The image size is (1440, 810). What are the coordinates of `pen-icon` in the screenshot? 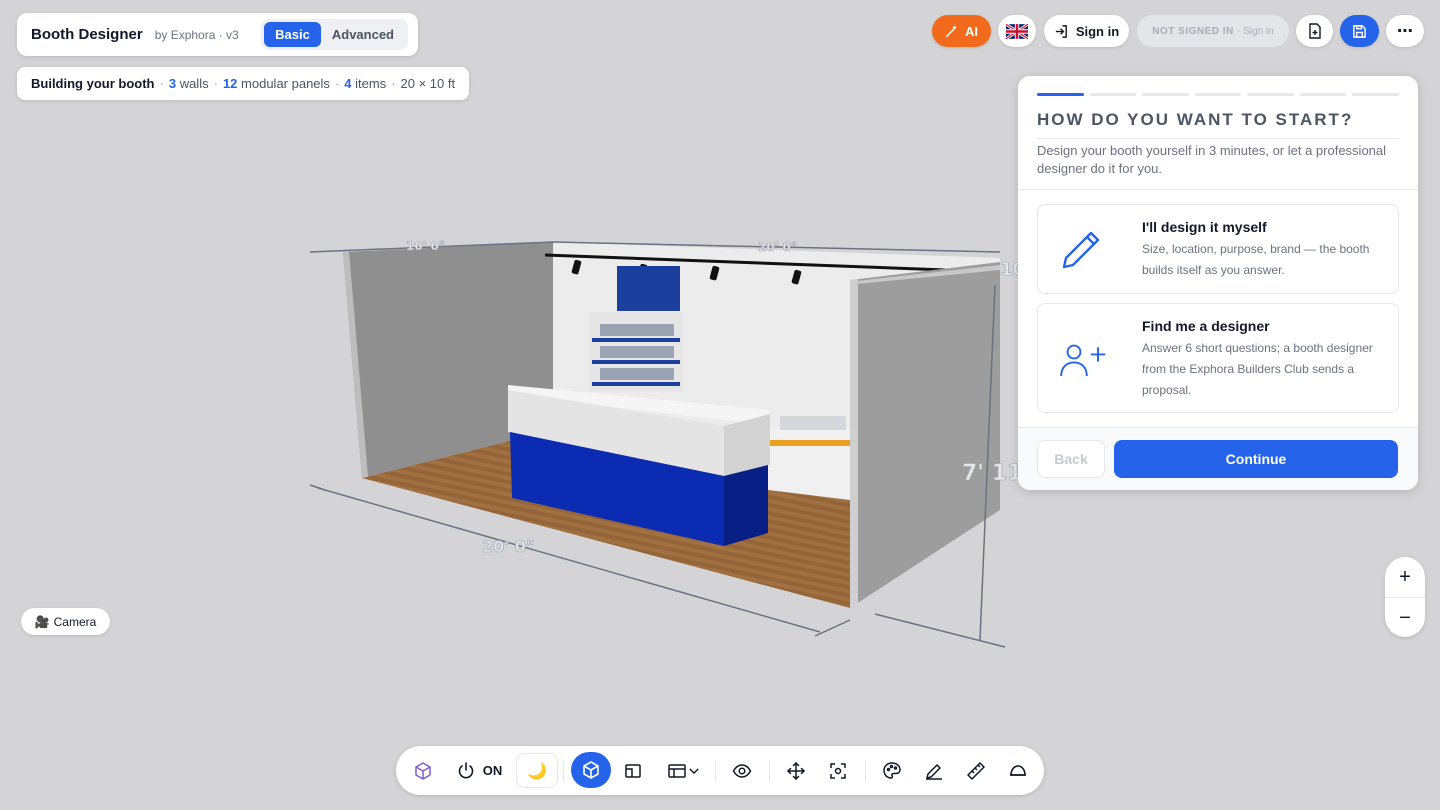 It's located at (934, 771).